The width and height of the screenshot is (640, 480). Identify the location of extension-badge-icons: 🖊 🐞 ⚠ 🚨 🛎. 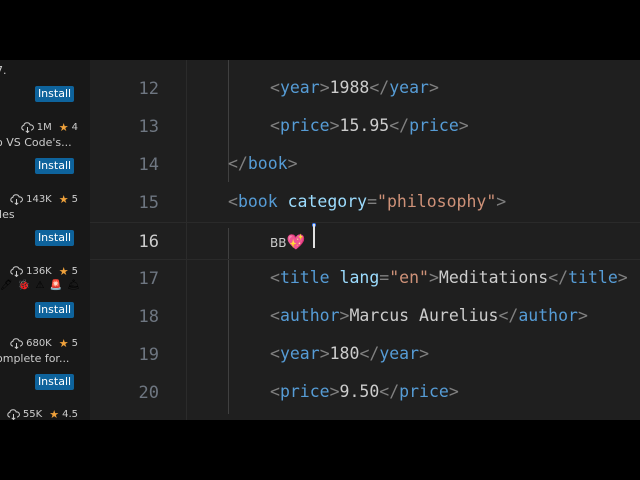
(40, 285).